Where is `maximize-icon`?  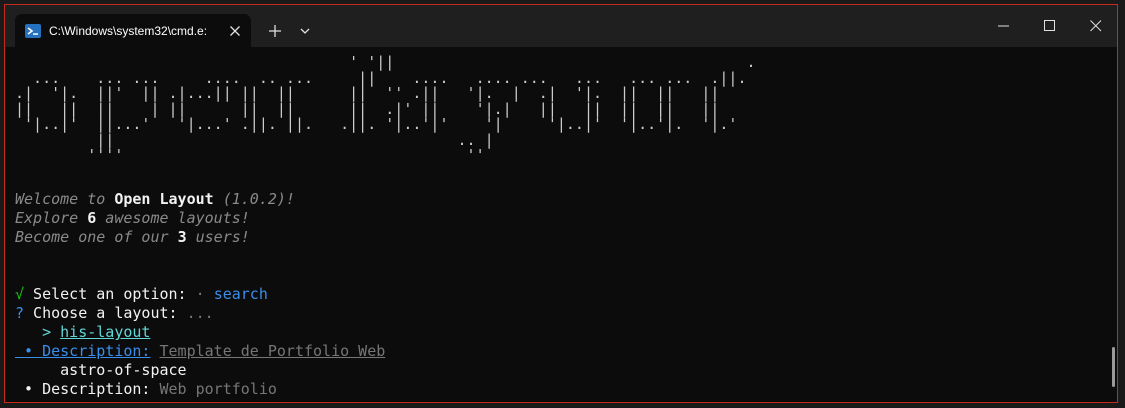 maximize-icon is located at coordinates (1049, 26).